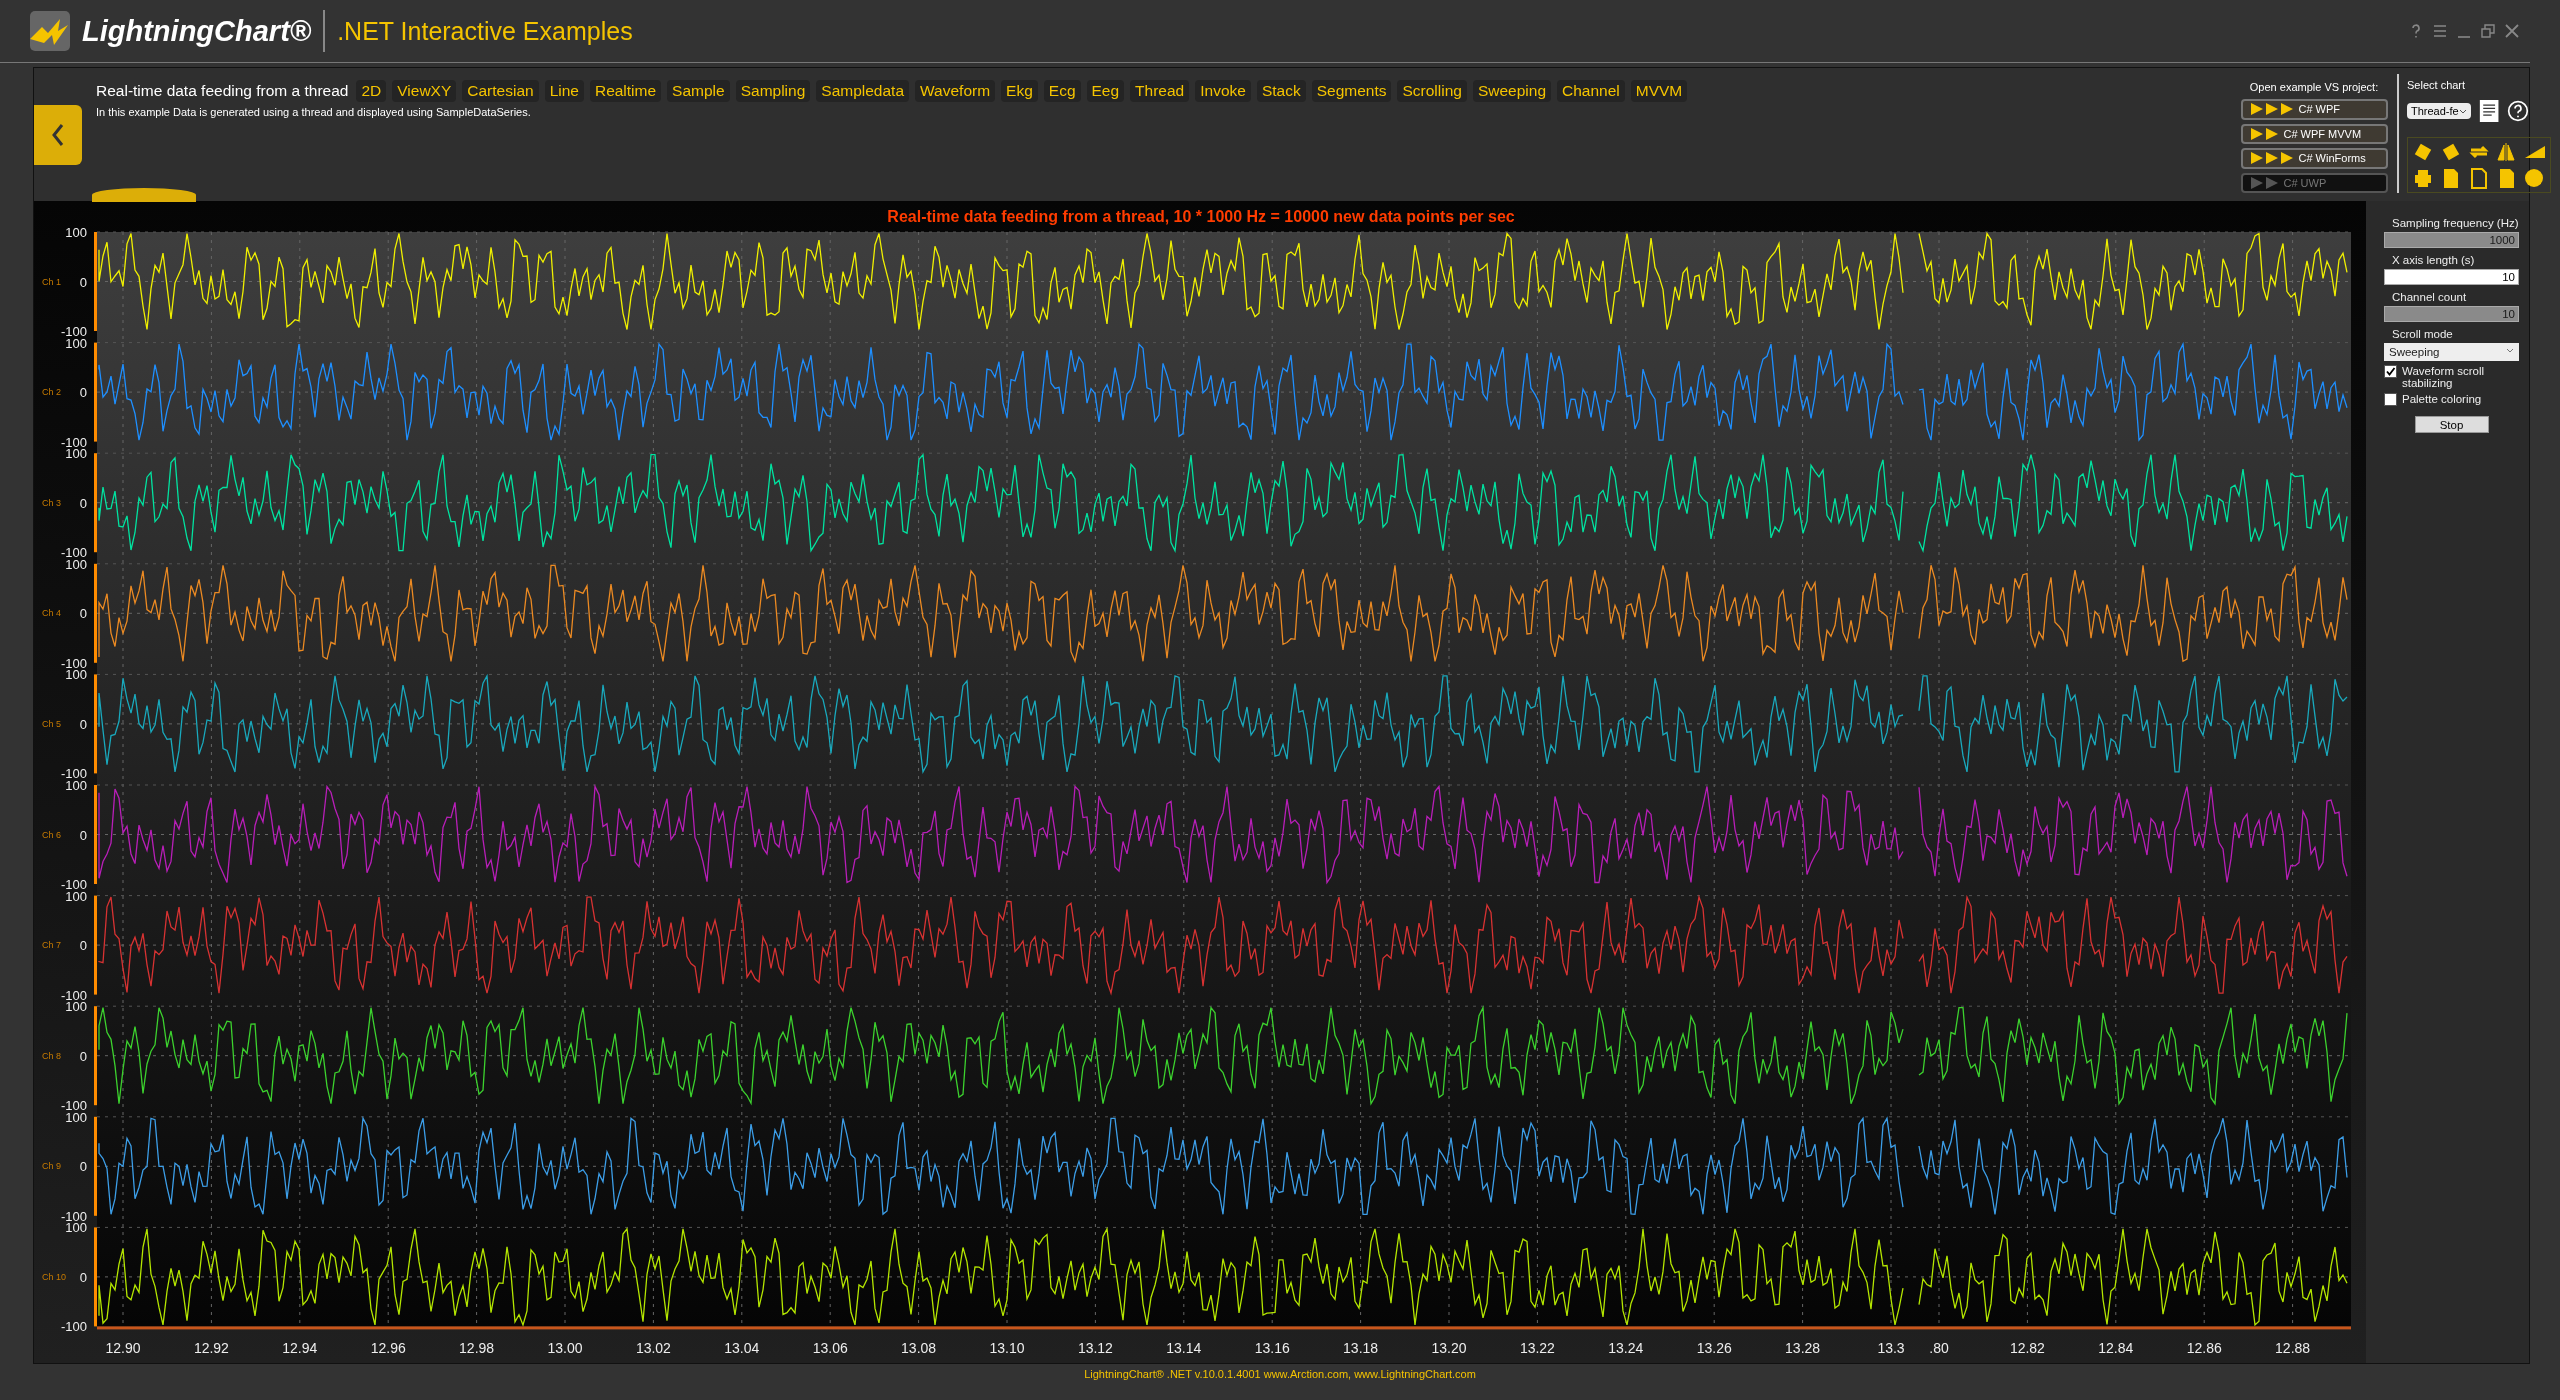  Describe the element at coordinates (54, 1276) in the screenshot. I see `channel-label: Ch 10` at that location.